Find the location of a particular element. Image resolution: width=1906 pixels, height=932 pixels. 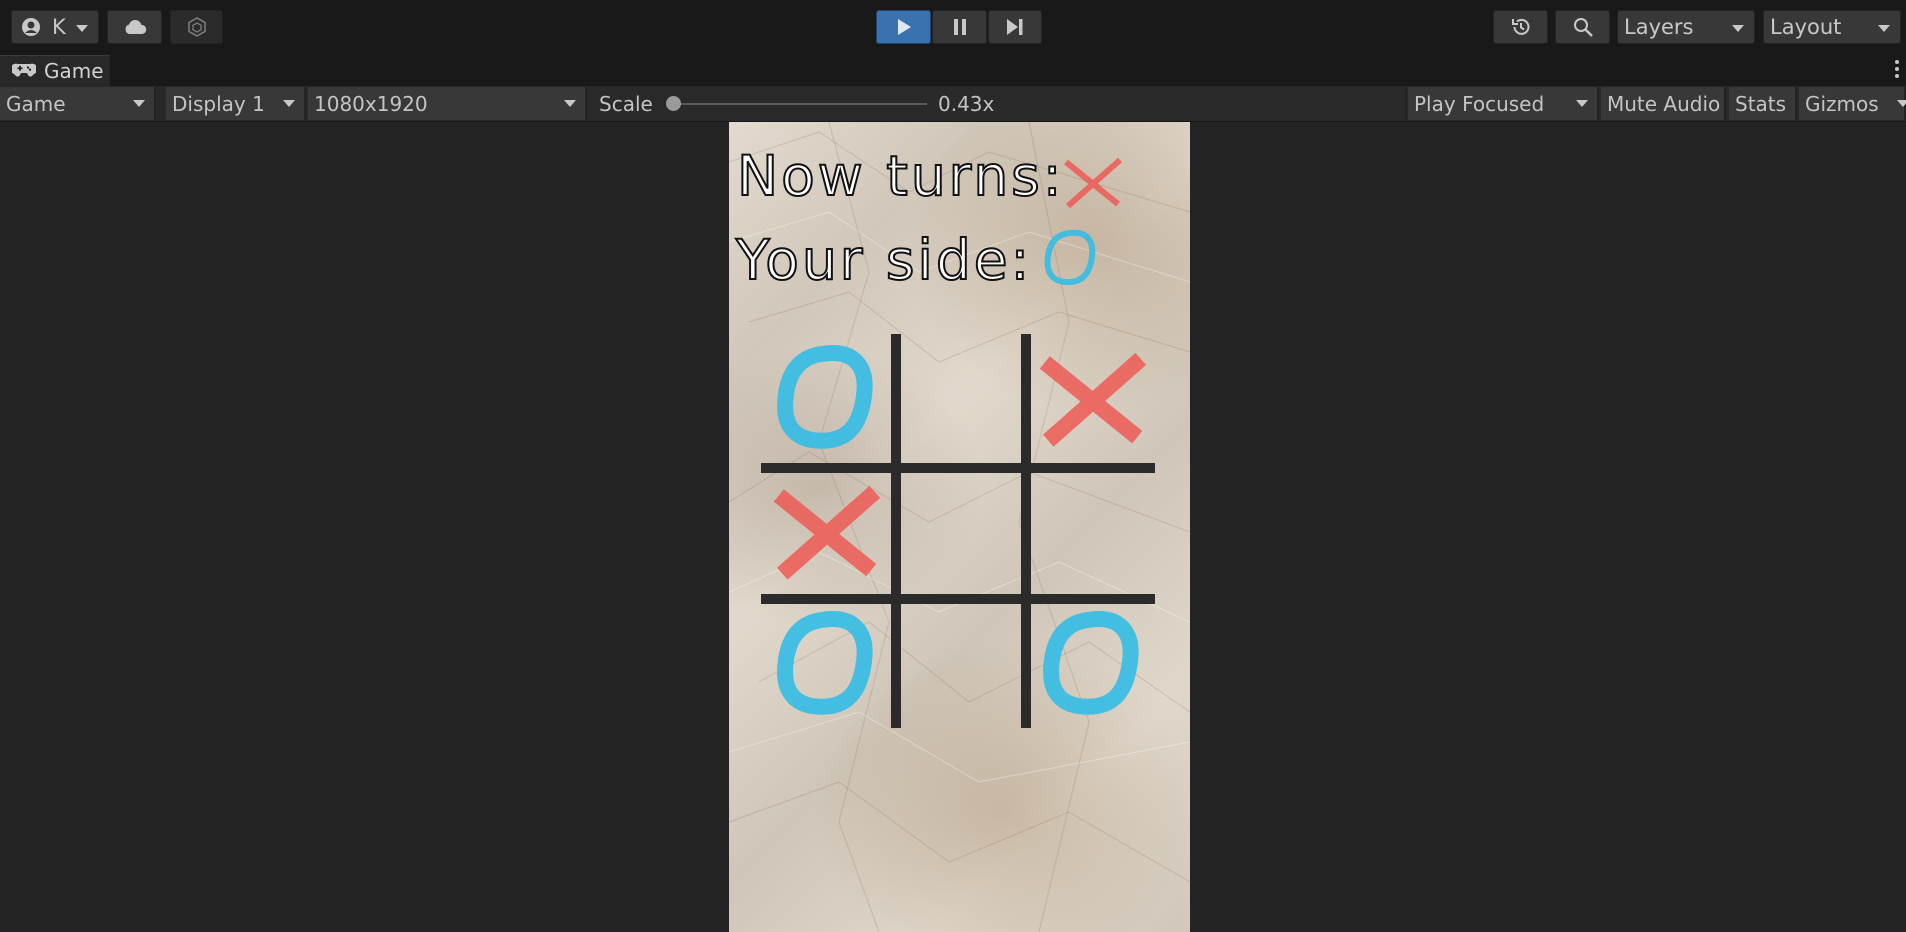

gizmos-label: Gizmos is located at coordinates (1842, 103).